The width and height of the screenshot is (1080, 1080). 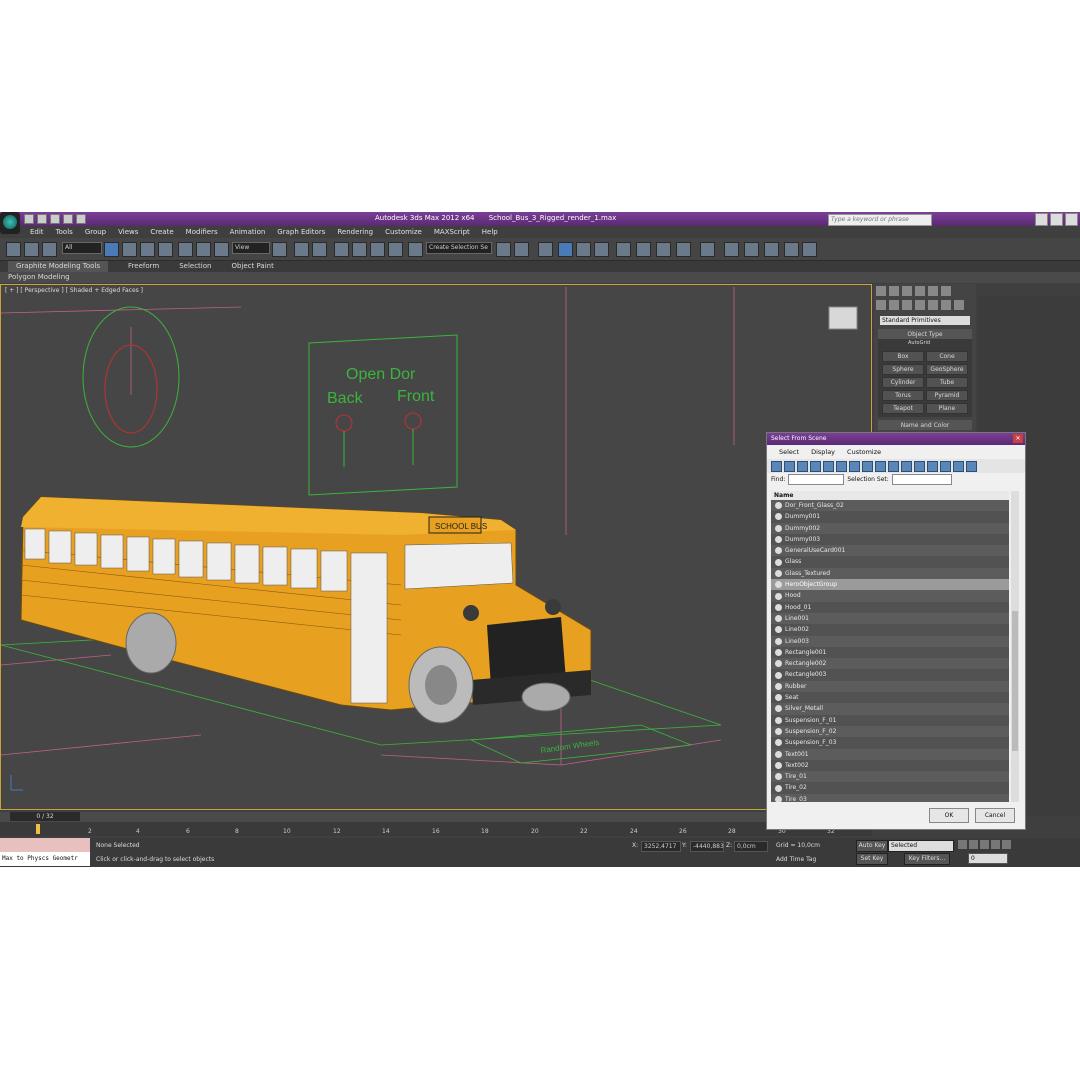 What do you see at coordinates (279, 249) in the screenshot?
I see `pivot-center-icon` at bounding box center [279, 249].